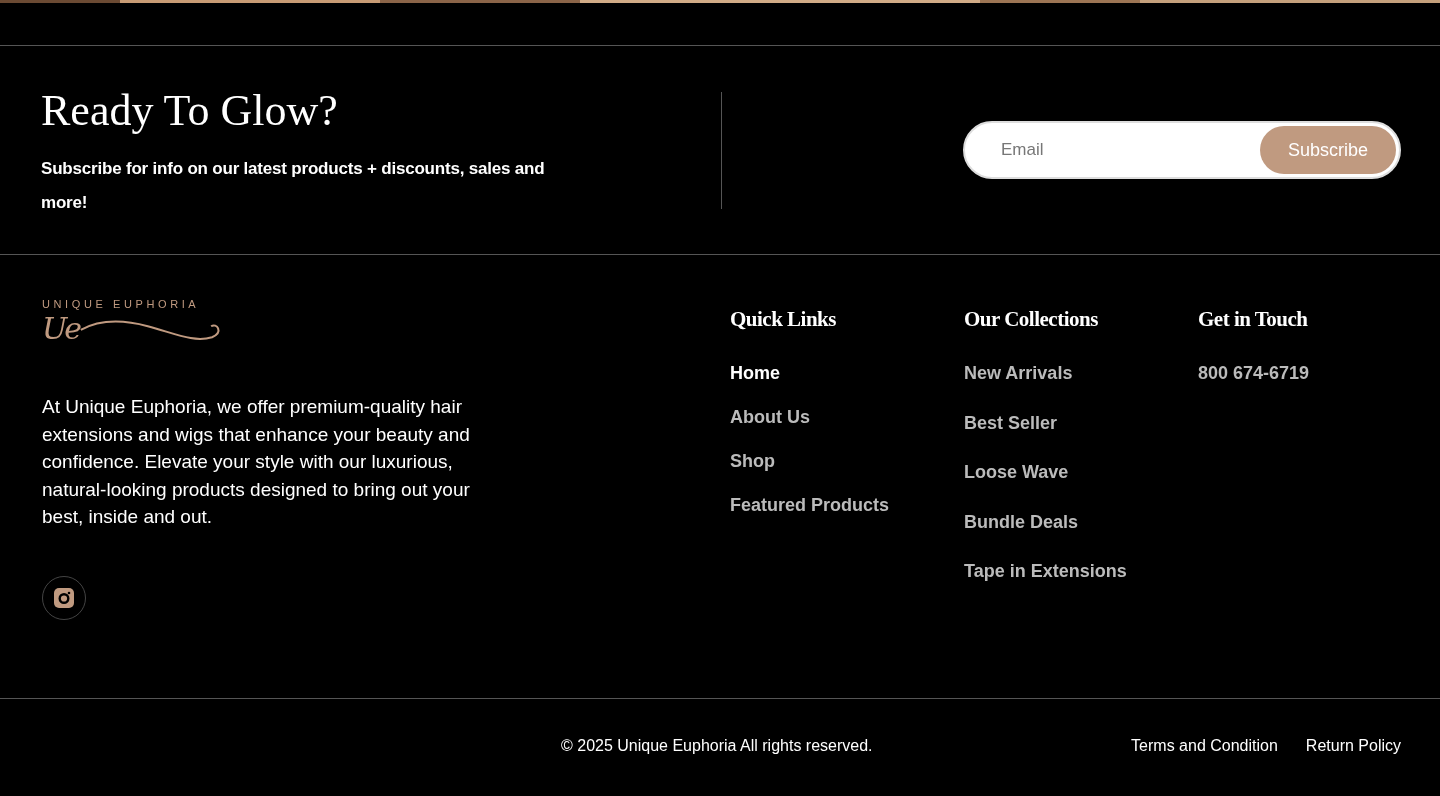  Describe the element at coordinates (256, 462) in the screenshot. I see `brand-description: At Unique Euphoria, we offer premium-quality hair extensions and wigs that enhance your beauty and confidence. Elevate your style with our luxurious, natural-looking products designed to bring out your best, inside and out.` at that location.